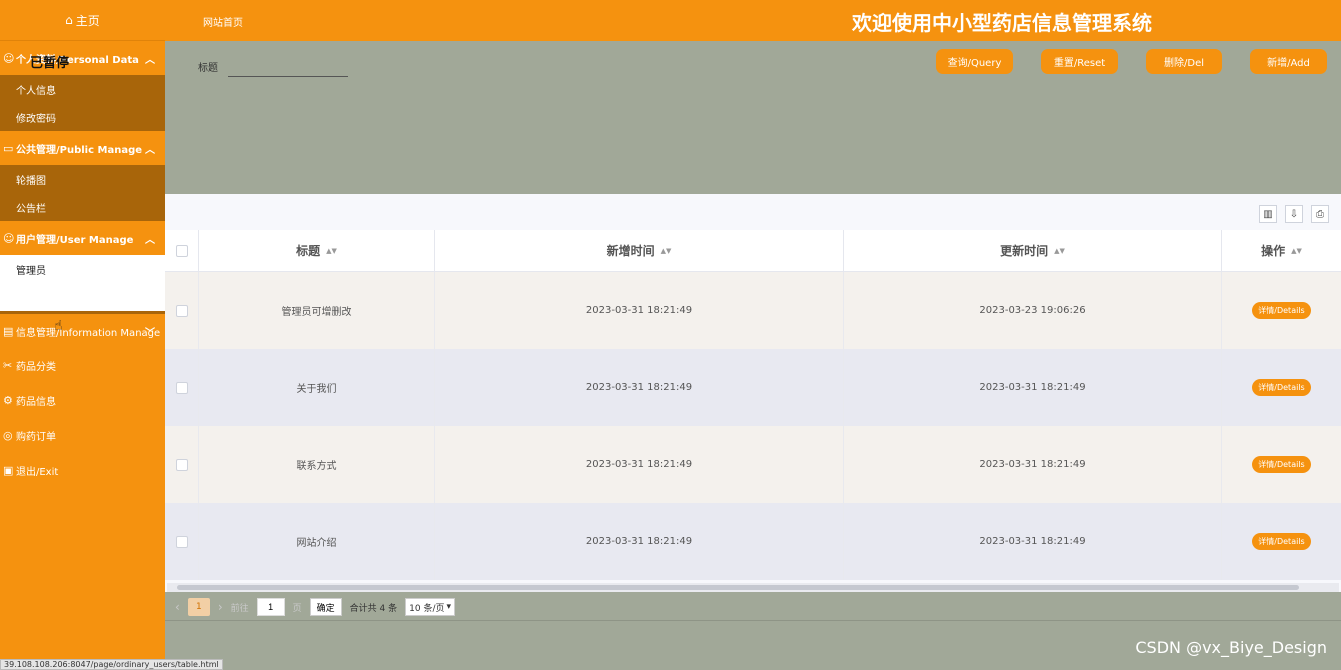 This screenshot has width=1341, height=670. Describe the element at coordinates (82, 207) in the screenshot. I see `sidebar-item-notice: 公告栏` at that location.